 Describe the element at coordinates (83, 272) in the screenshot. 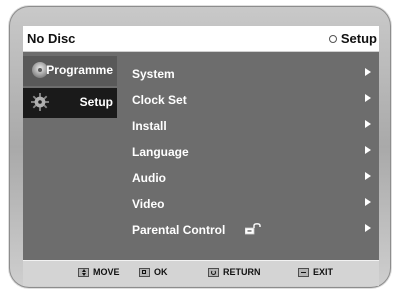

I see `move-icon` at that location.